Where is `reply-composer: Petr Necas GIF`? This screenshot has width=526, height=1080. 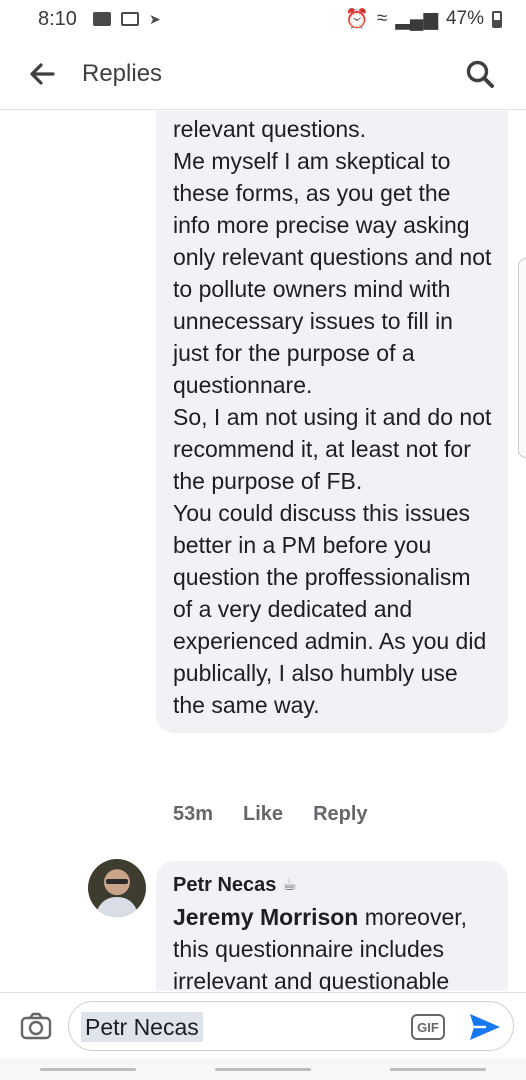
reply-composer: Petr Necas GIF is located at coordinates (263, 1025).